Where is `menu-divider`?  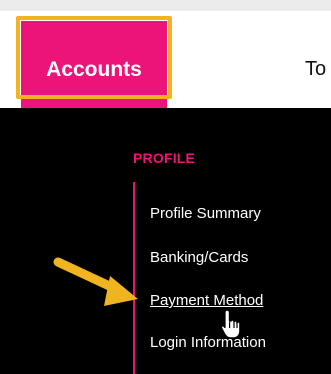 menu-divider is located at coordinates (134, 278).